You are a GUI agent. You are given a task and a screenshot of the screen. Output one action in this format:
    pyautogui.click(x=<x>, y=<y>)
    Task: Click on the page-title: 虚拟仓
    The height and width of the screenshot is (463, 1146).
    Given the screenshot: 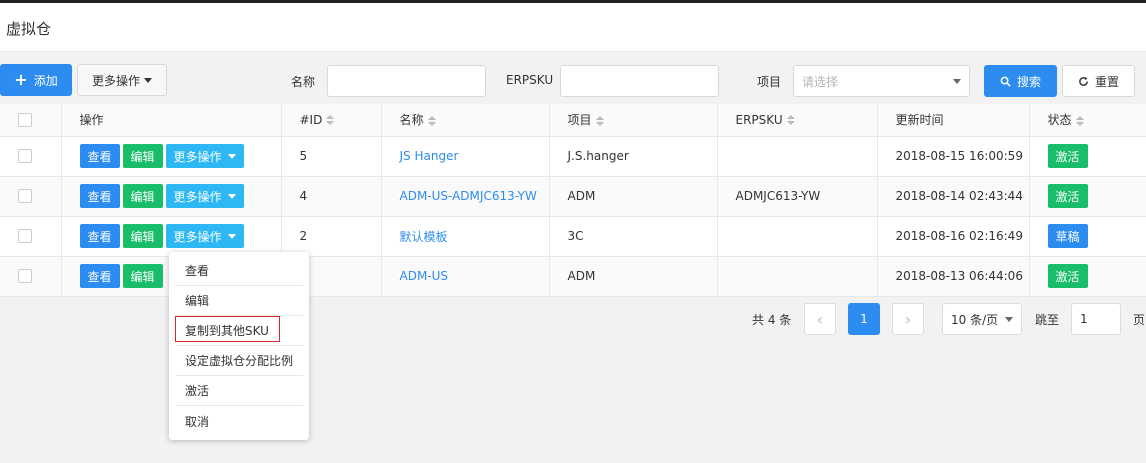 What is the action you would take?
    pyautogui.click(x=29, y=29)
    